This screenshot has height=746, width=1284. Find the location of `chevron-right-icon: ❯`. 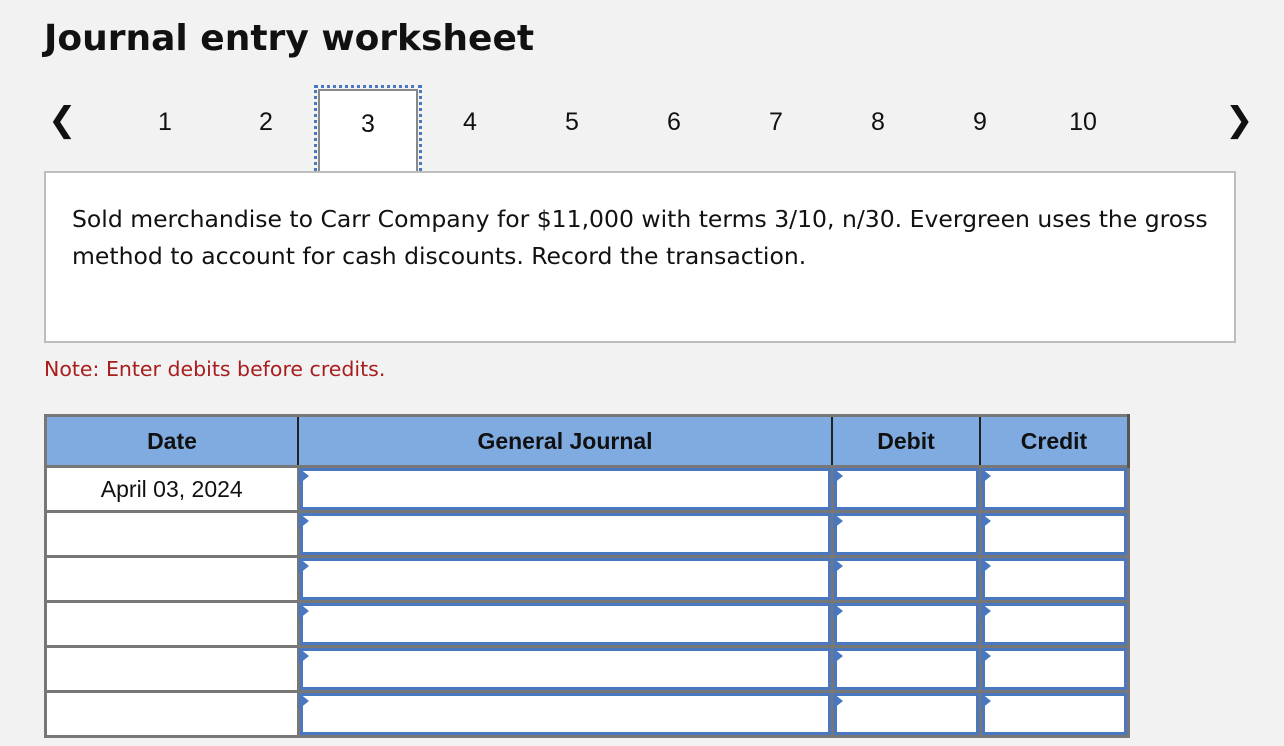

chevron-right-icon: ❯ is located at coordinates (1239, 120).